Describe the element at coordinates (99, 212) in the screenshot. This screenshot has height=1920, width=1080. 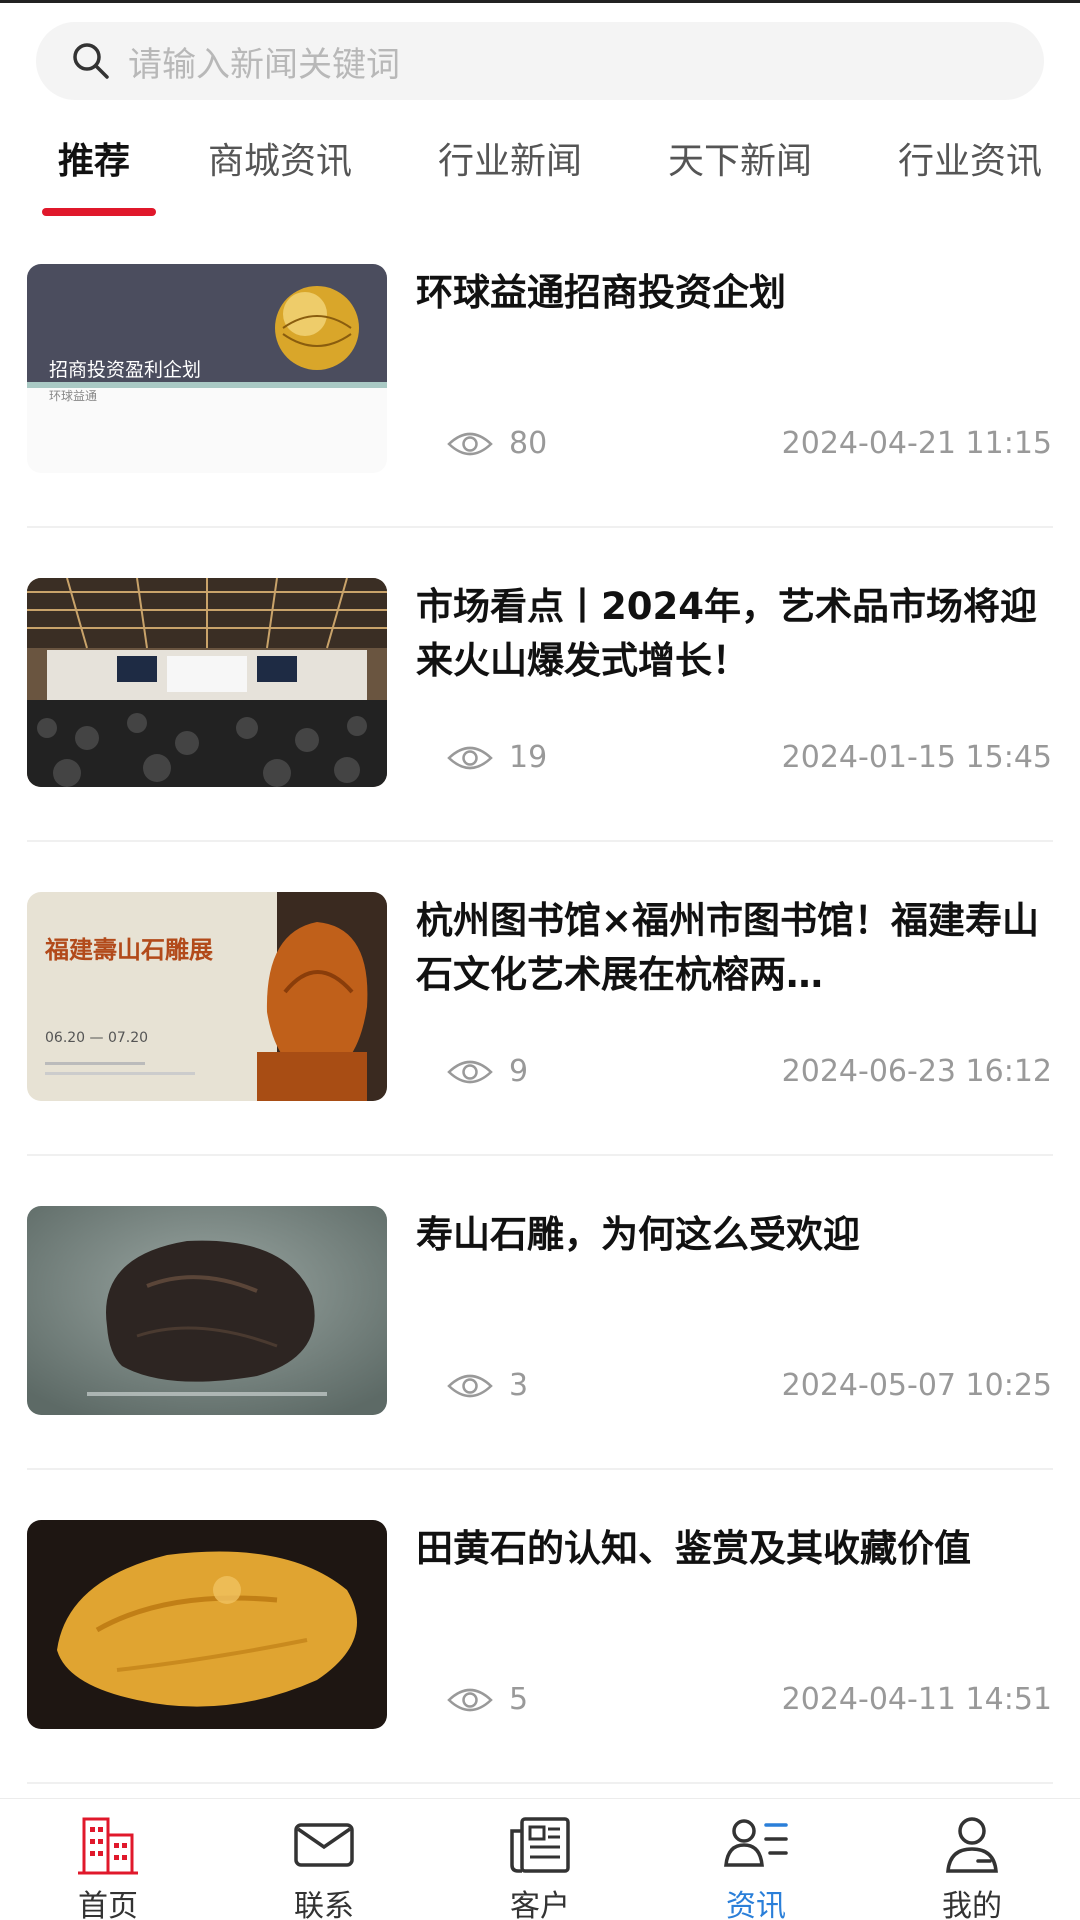
I see `active-tab-indicator` at that location.